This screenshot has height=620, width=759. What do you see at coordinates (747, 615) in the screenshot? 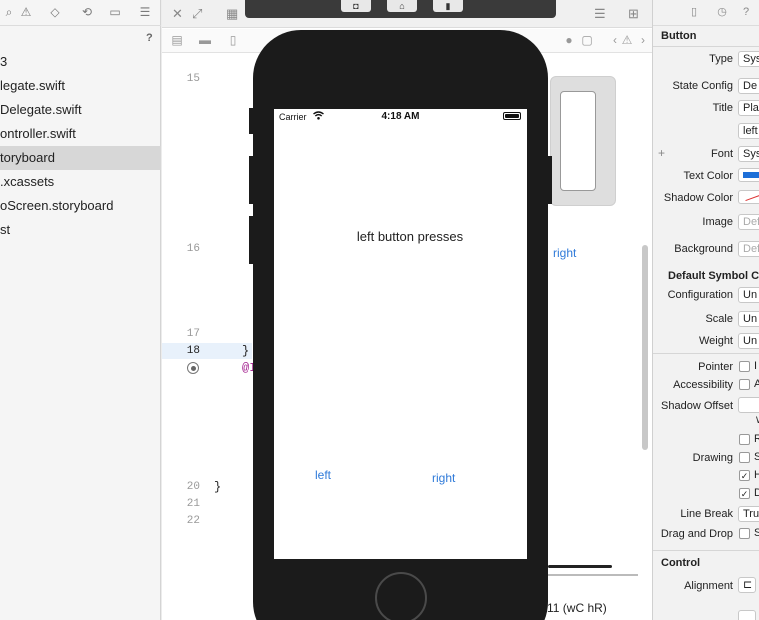
I see `alignment-second-icon` at bounding box center [747, 615].